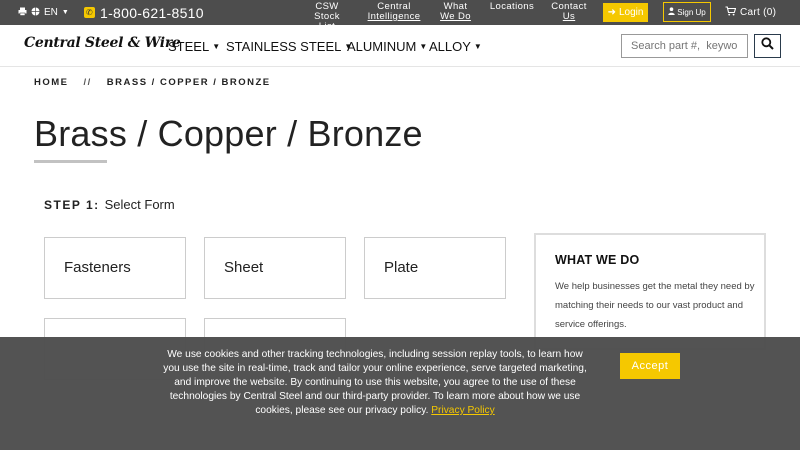  What do you see at coordinates (188, 82) in the screenshot?
I see `breadcrumb-current: BRASS / COPPER / BRONZE` at bounding box center [188, 82].